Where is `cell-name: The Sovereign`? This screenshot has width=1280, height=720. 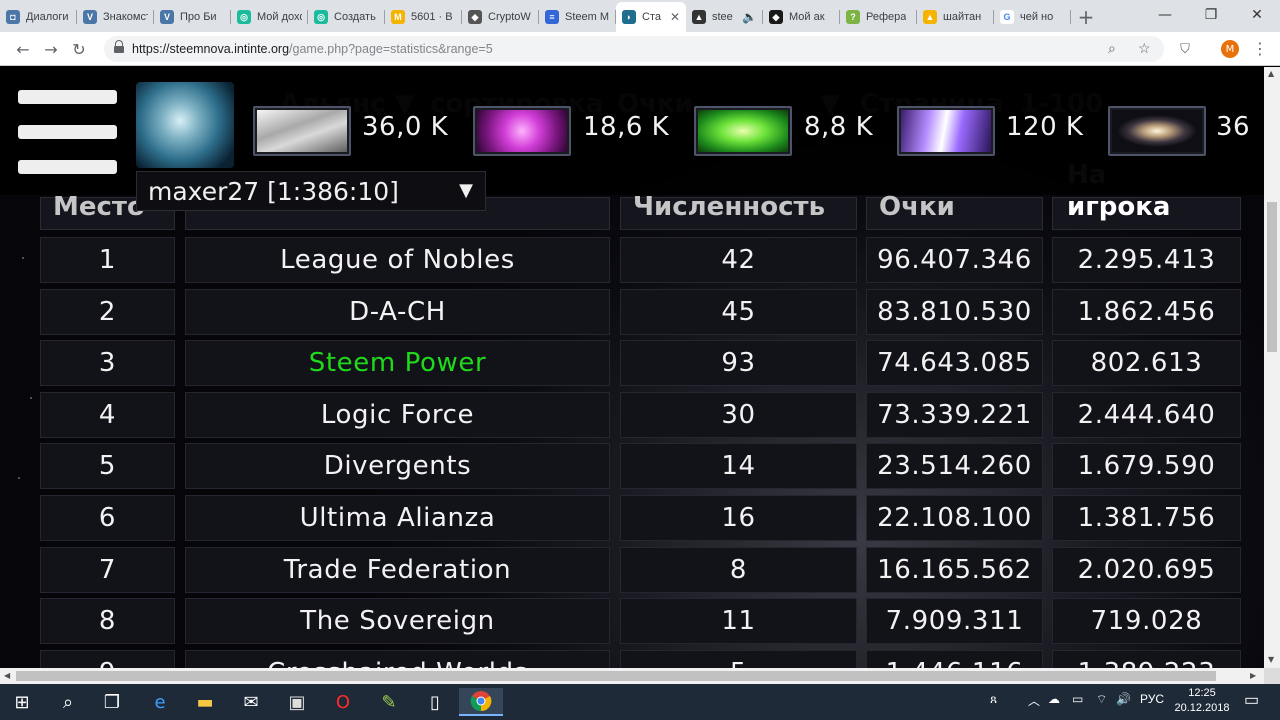 cell-name: The Sovereign is located at coordinates (397, 621).